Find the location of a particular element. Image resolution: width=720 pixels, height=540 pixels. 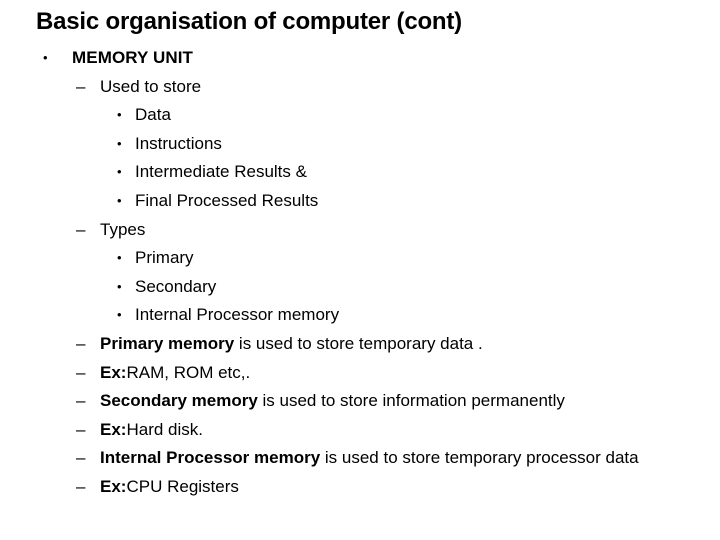

page-title: Basic organisation of computer (cont) is located at coordinates (249, 21).